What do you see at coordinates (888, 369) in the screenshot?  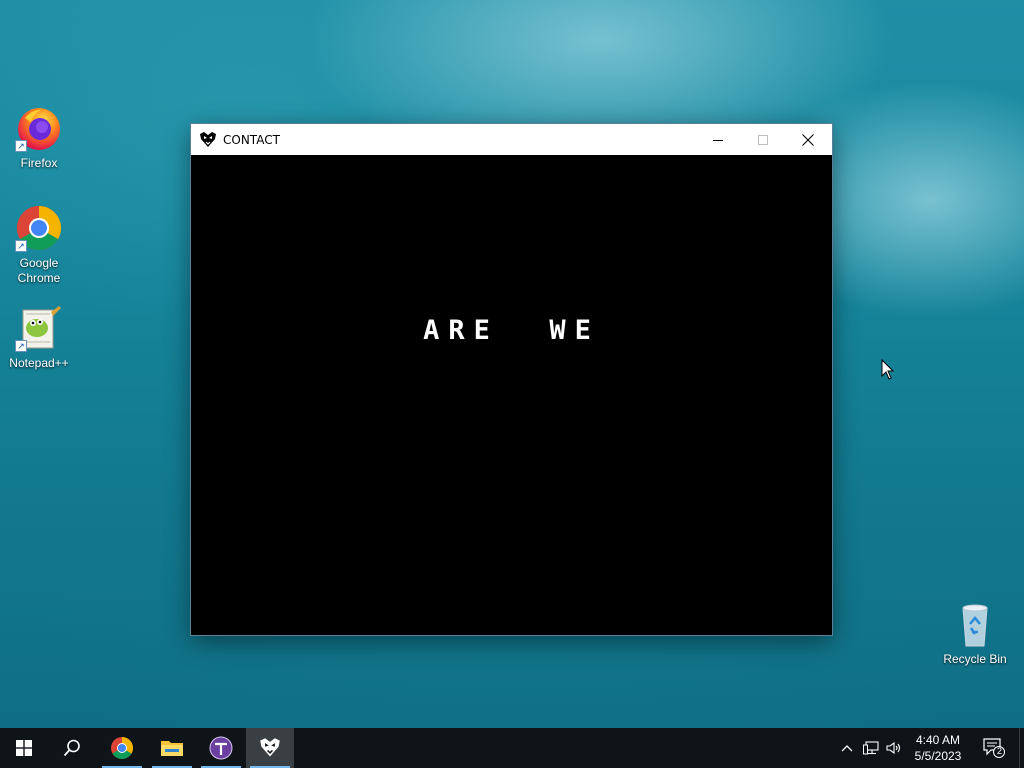 I see `mouse-cursor-icon` at bounding box center [888, 369].